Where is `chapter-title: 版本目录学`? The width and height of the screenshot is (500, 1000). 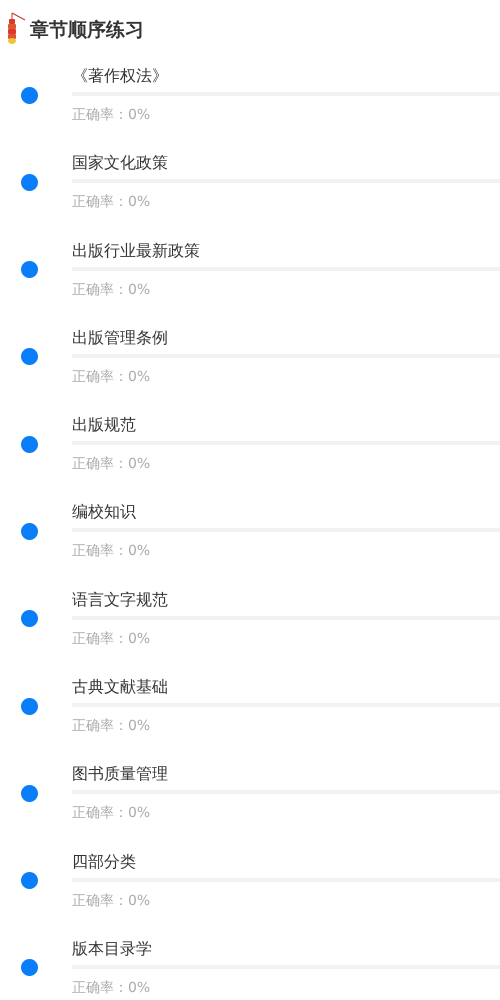
chapter-title: 版本目录学 is located at coordinates (286, 948).